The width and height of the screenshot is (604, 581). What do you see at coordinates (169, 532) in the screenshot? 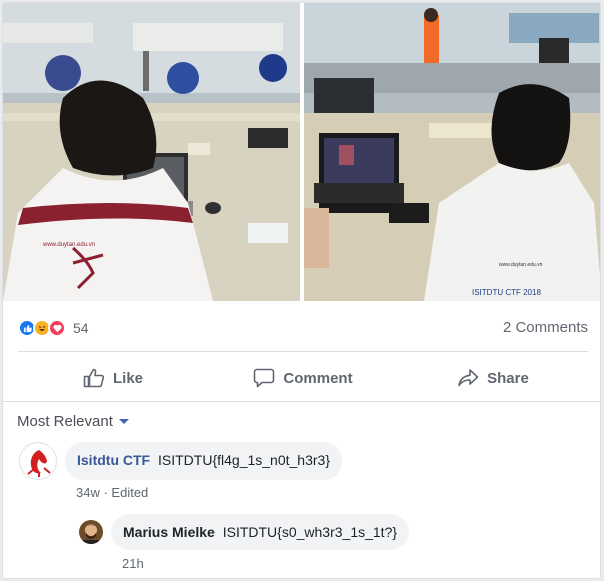
I see `reply-author: Marius Mielke` at bounding box center [169, 532].